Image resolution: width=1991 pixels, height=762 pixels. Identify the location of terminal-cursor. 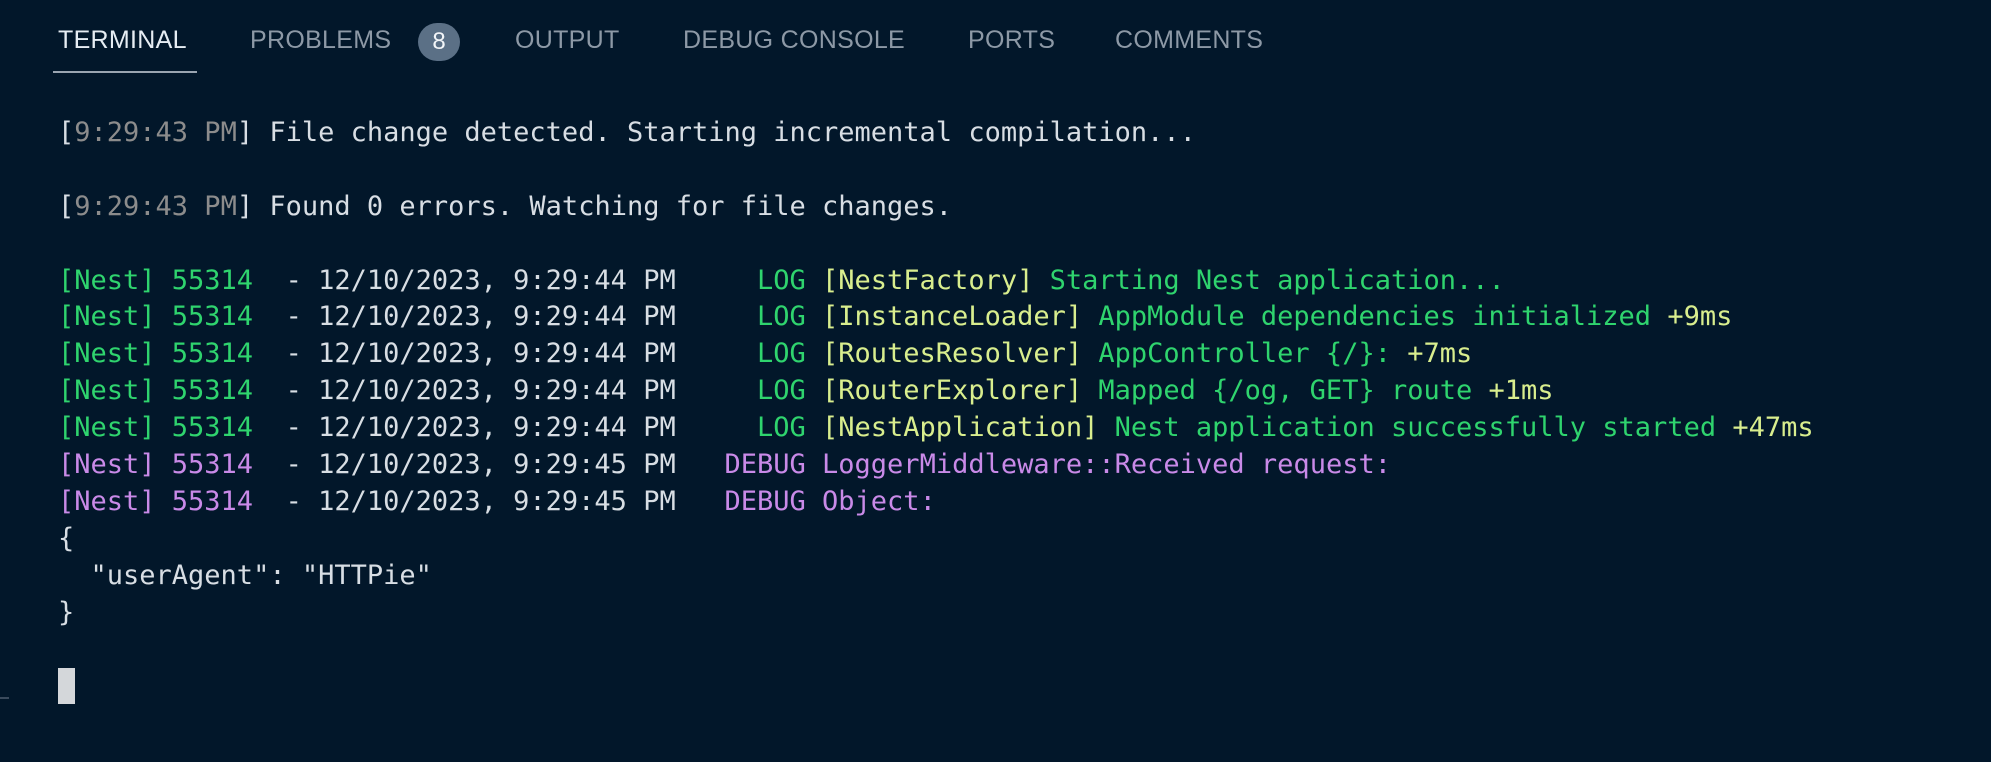
(66, 686).